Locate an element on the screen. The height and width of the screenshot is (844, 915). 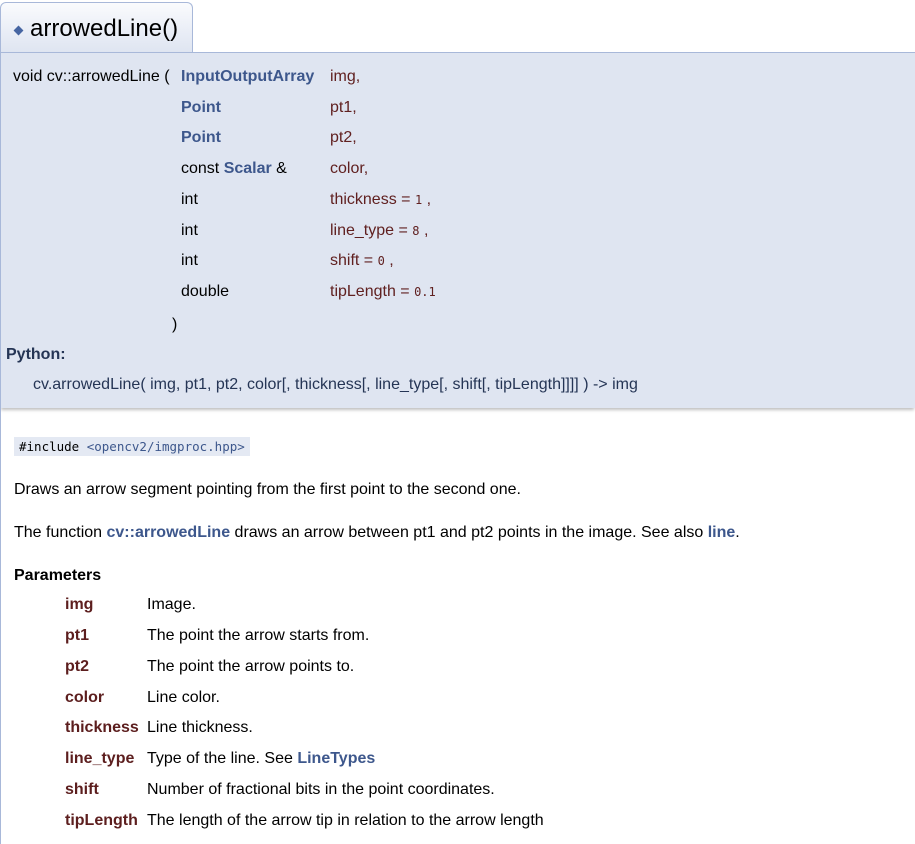
param-default-value: 0.1 is located at coordinates (425, 292).